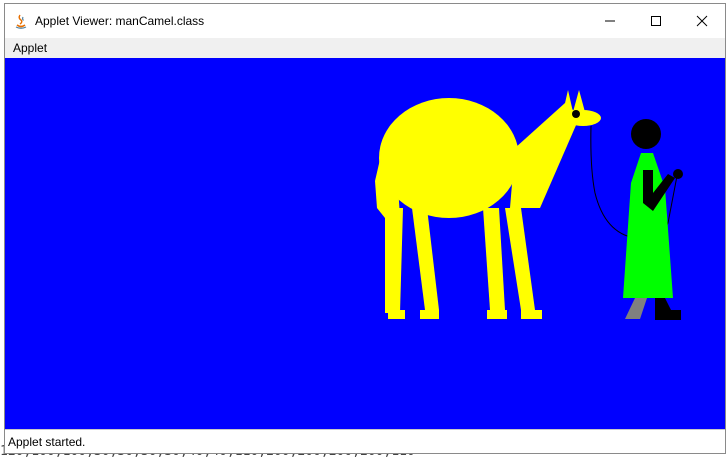  What do you see at coordinates (425, 259) in the screenshot?
I see `camel-leg-back-right` at bounding box center [425, 259].